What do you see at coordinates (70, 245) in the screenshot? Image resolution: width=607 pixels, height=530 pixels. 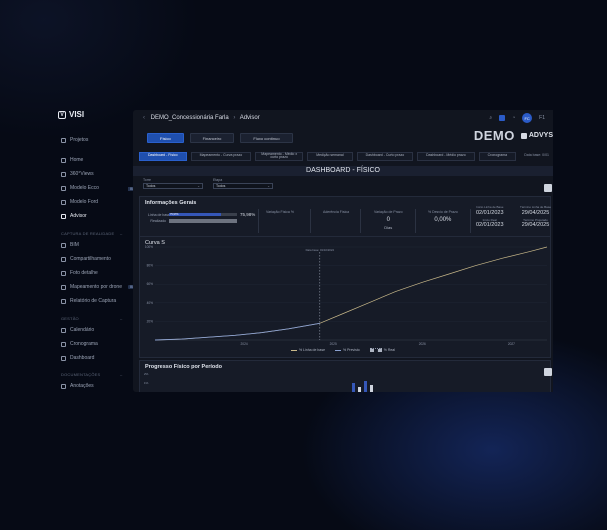 I see `sidebar-item-bim: BIM` at bounding box center [70, 245].